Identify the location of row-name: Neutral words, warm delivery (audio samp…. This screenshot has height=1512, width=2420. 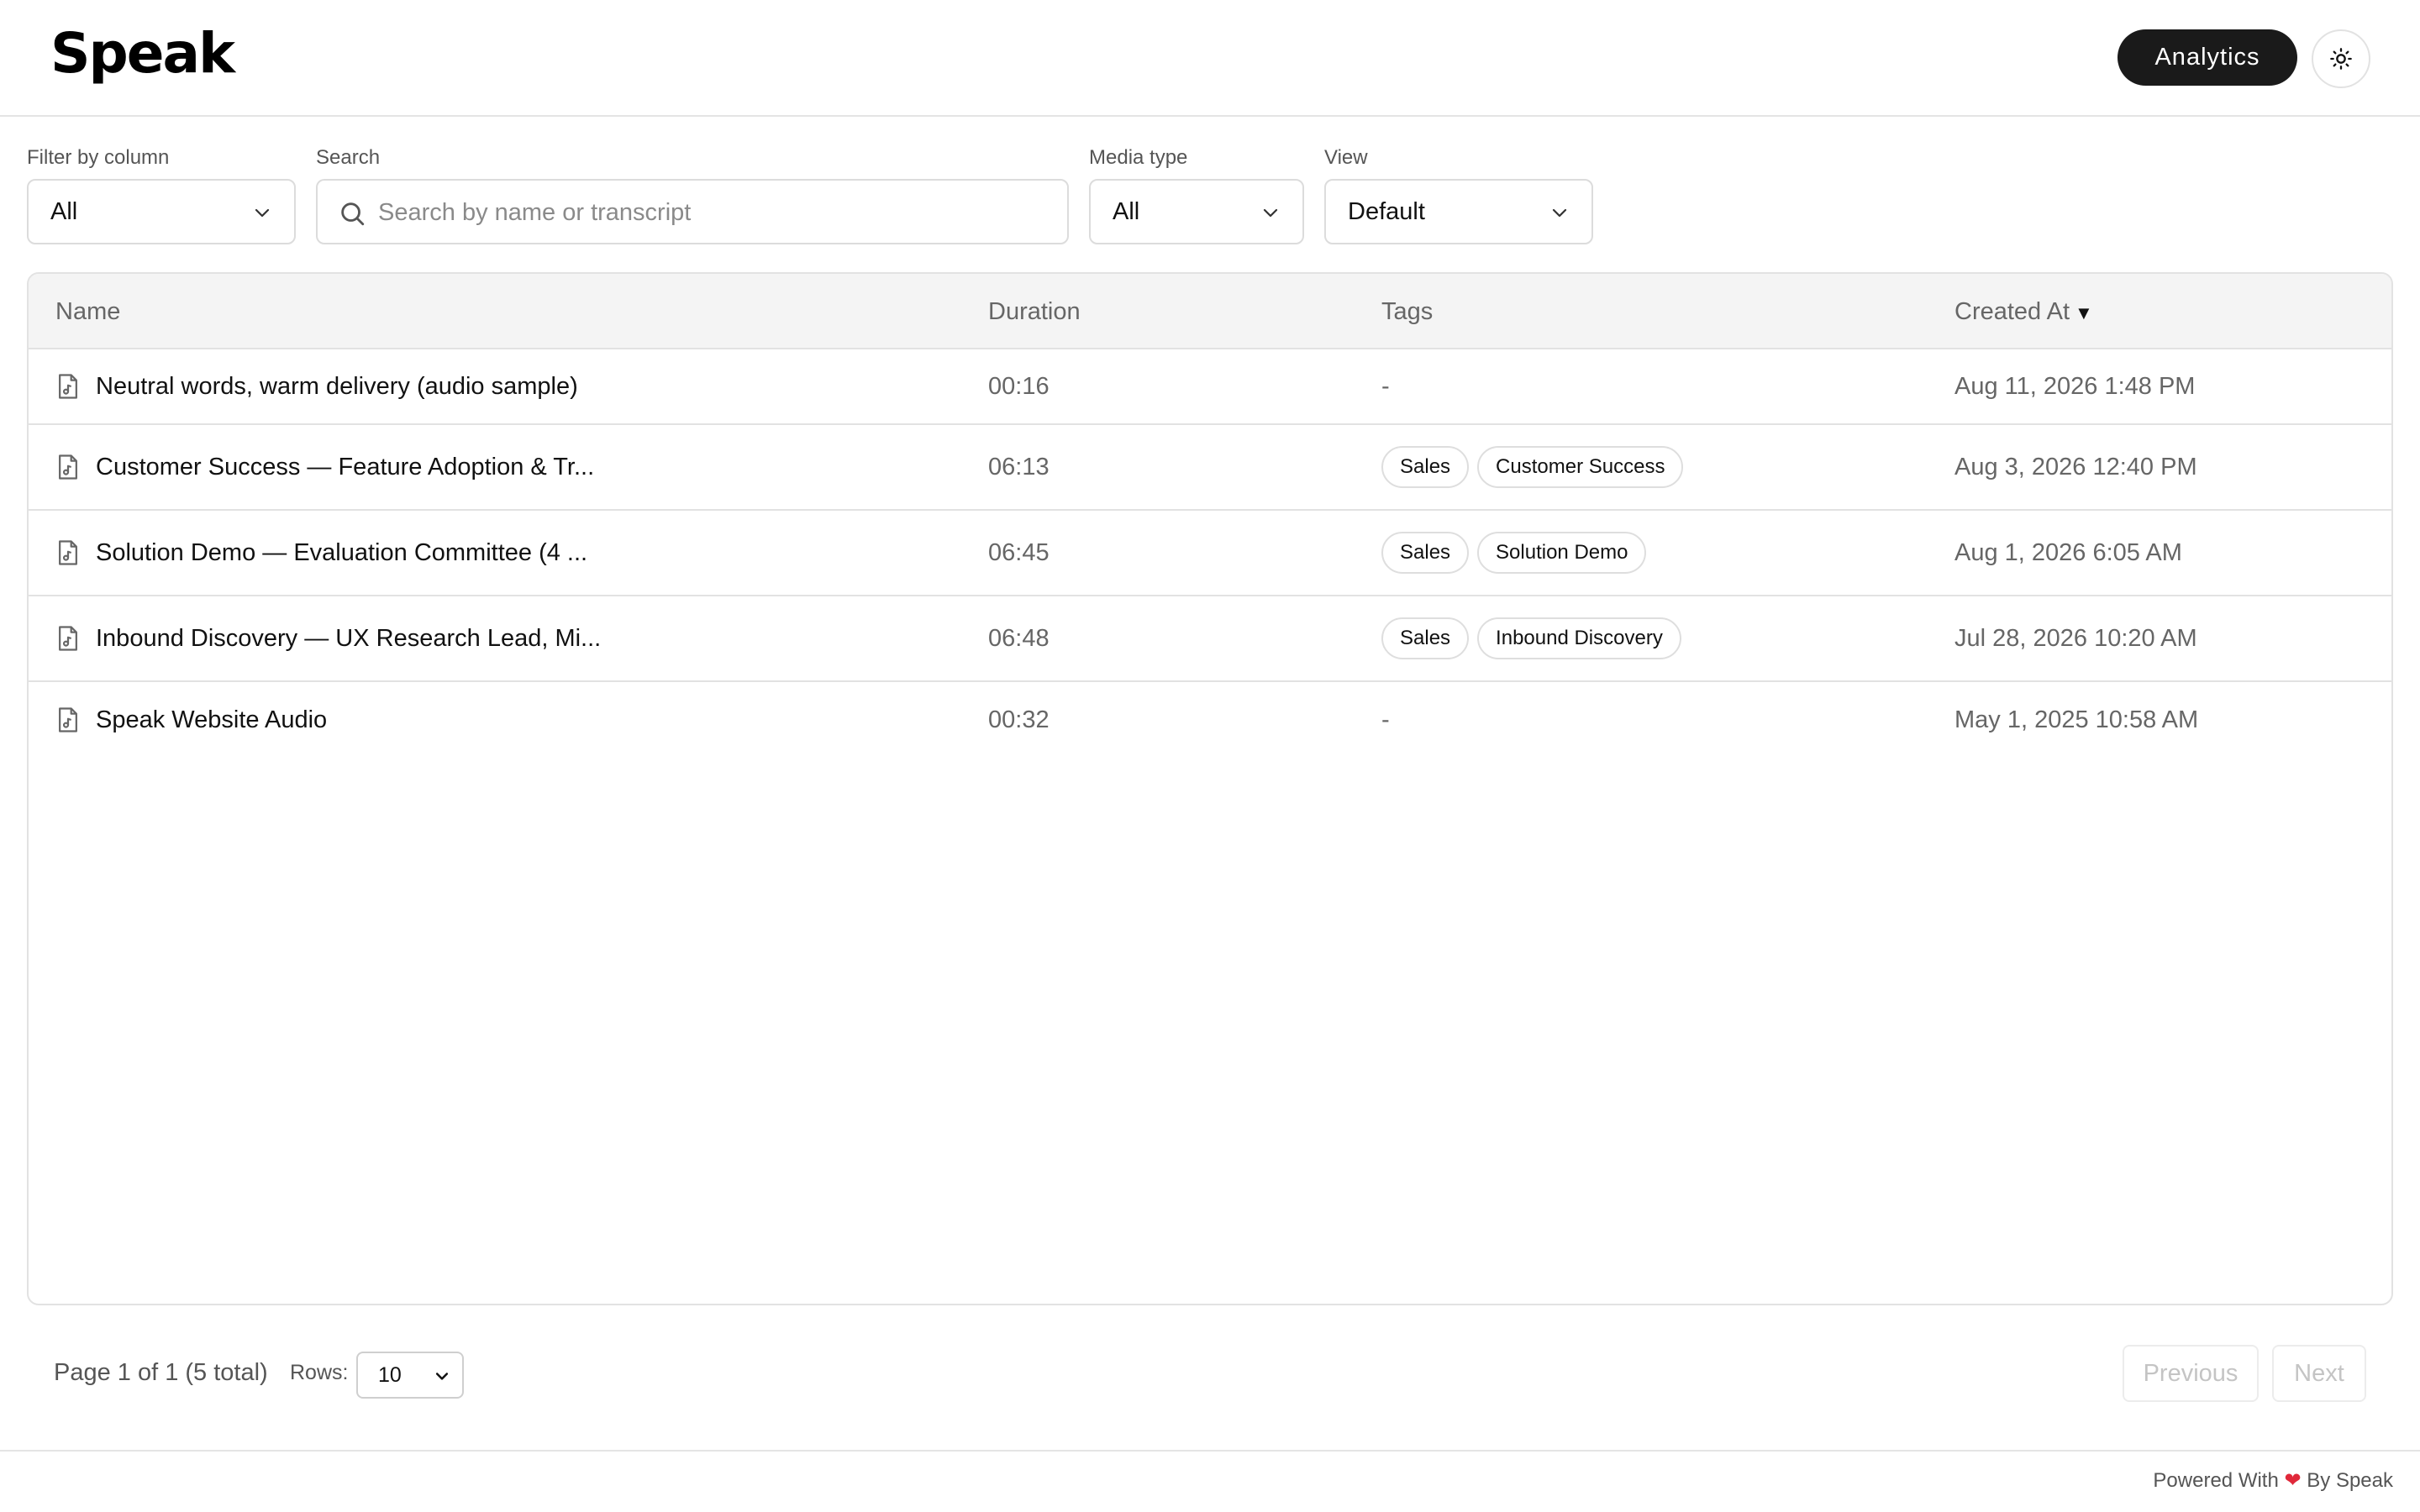
(337, 387).